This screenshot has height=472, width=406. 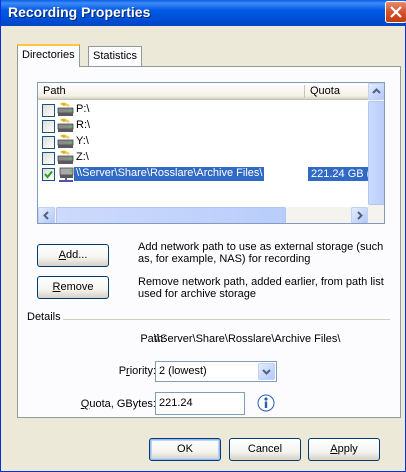 I want to click on chevron-left-icon, so click(x=46, y=215).